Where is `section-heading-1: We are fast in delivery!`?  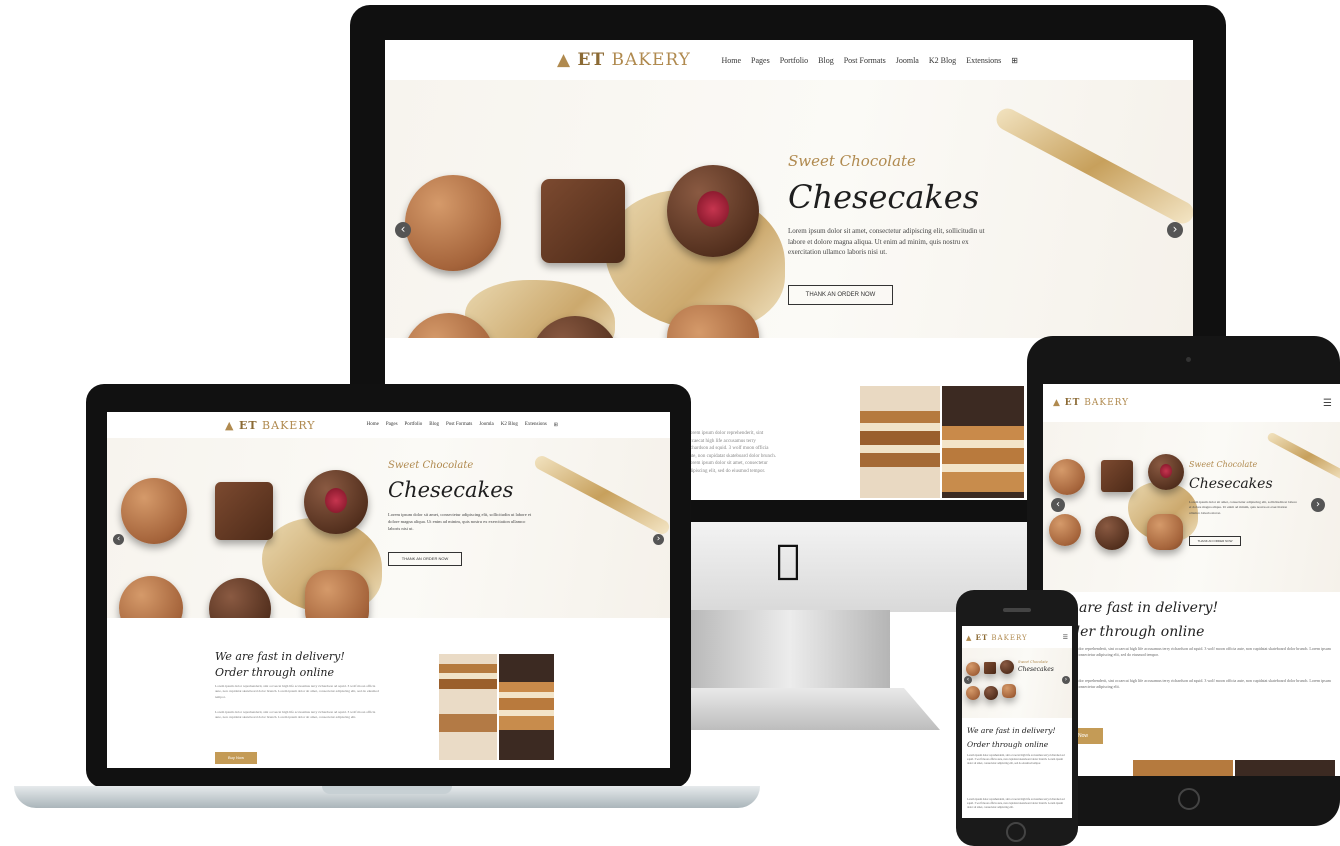 section-heading-1: We are fast in delivery! is located at coordinates (280, 656).